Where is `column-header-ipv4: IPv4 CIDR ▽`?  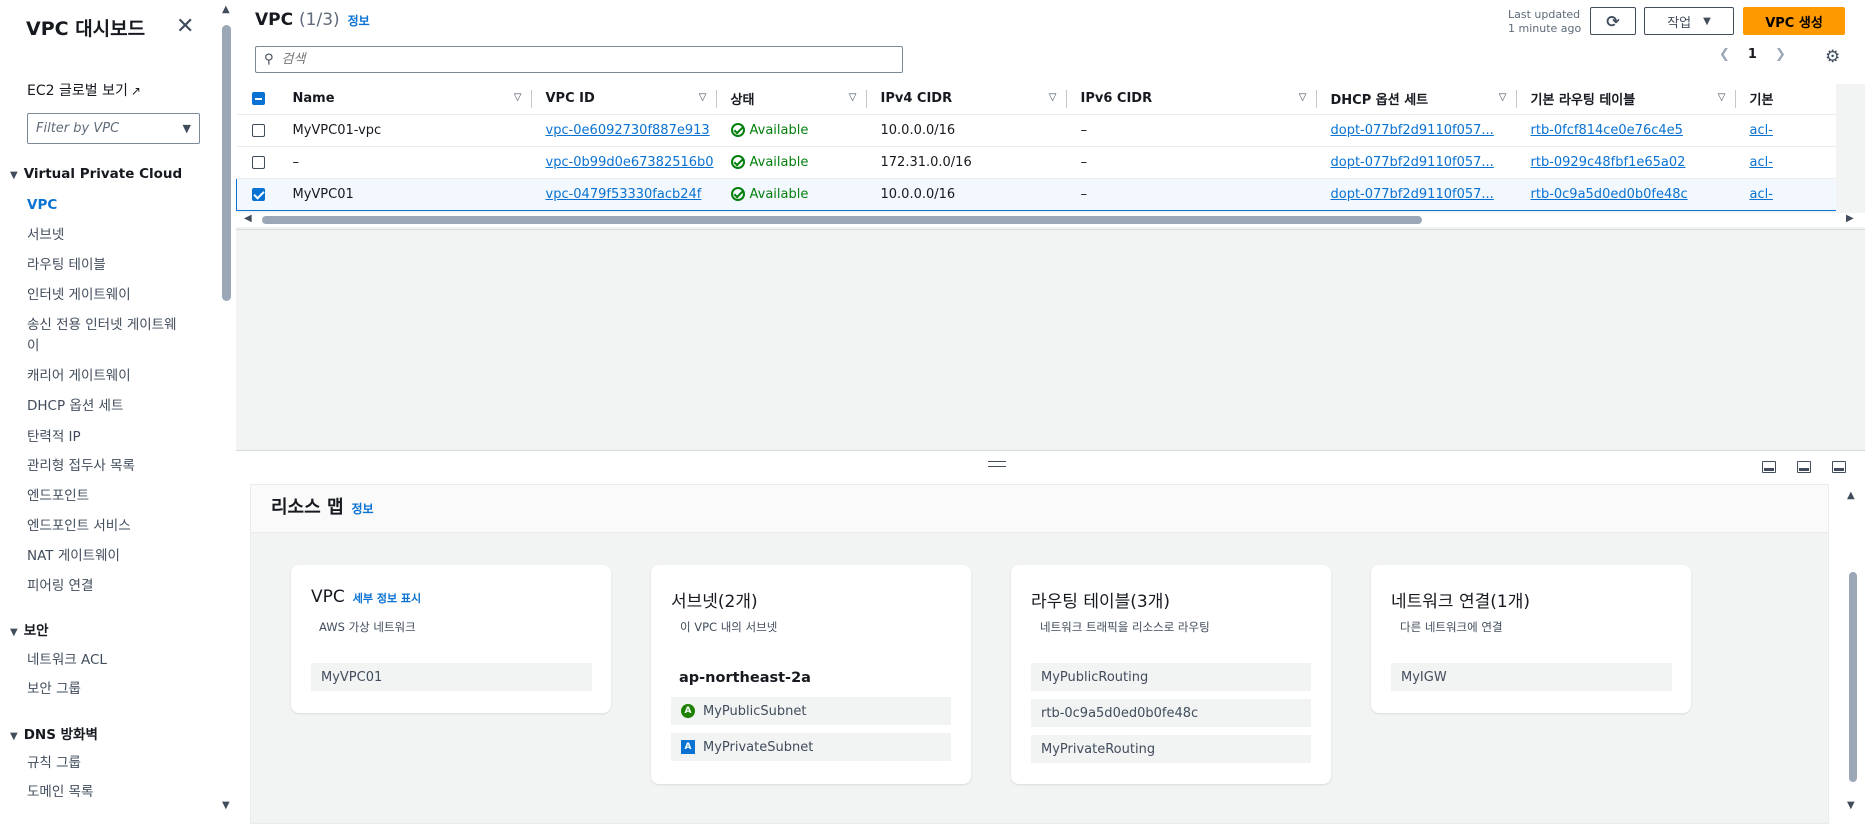 column-header-ipv4: IPv4 CIDR ▽ is located at coordinates (966, 99).